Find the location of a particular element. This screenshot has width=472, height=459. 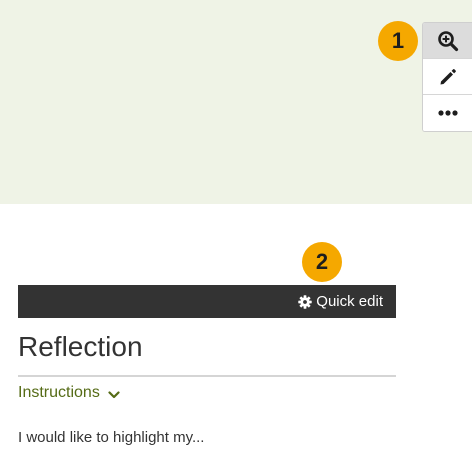

edit-button is located at coordinates (447, 77).